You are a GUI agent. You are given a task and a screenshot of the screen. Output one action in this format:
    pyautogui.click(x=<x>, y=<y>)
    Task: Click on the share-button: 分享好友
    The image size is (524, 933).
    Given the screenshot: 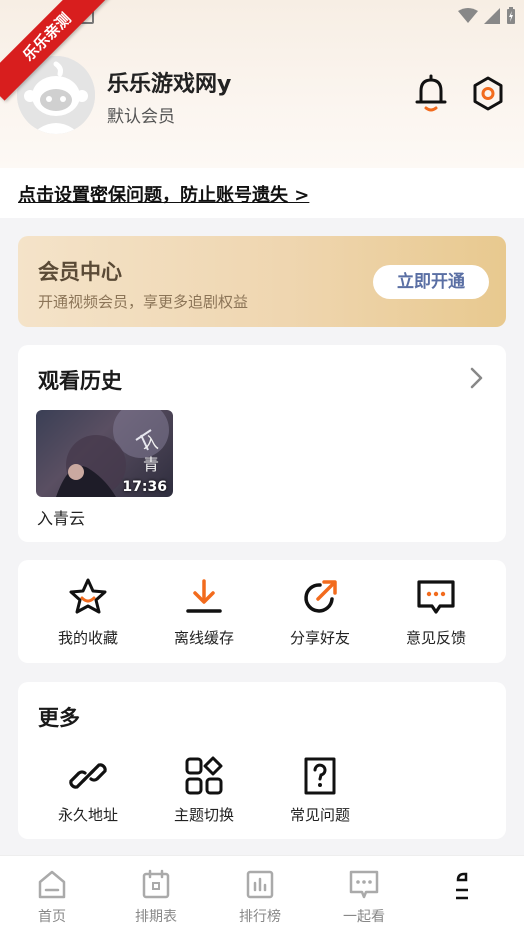 What is the action you would take?
    pyautogui.click(x=320, y=612)
    